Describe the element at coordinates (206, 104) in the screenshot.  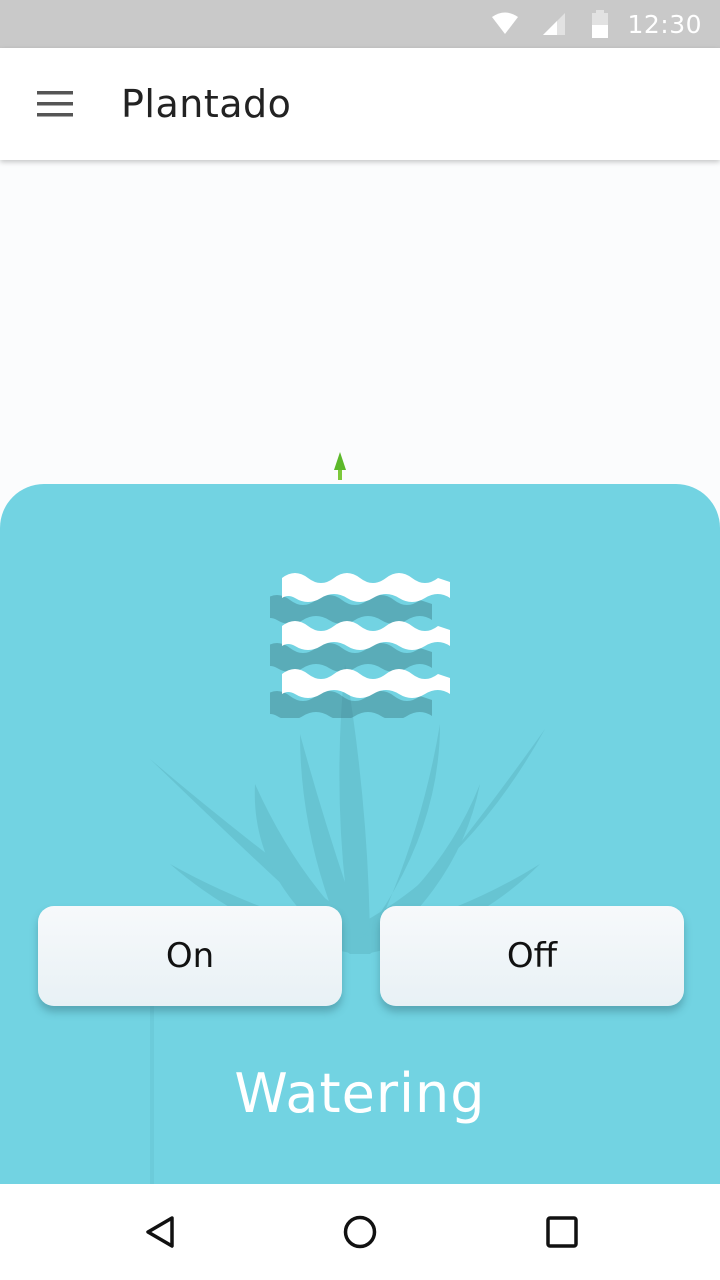
I see `app-title: Plantado` at that location.